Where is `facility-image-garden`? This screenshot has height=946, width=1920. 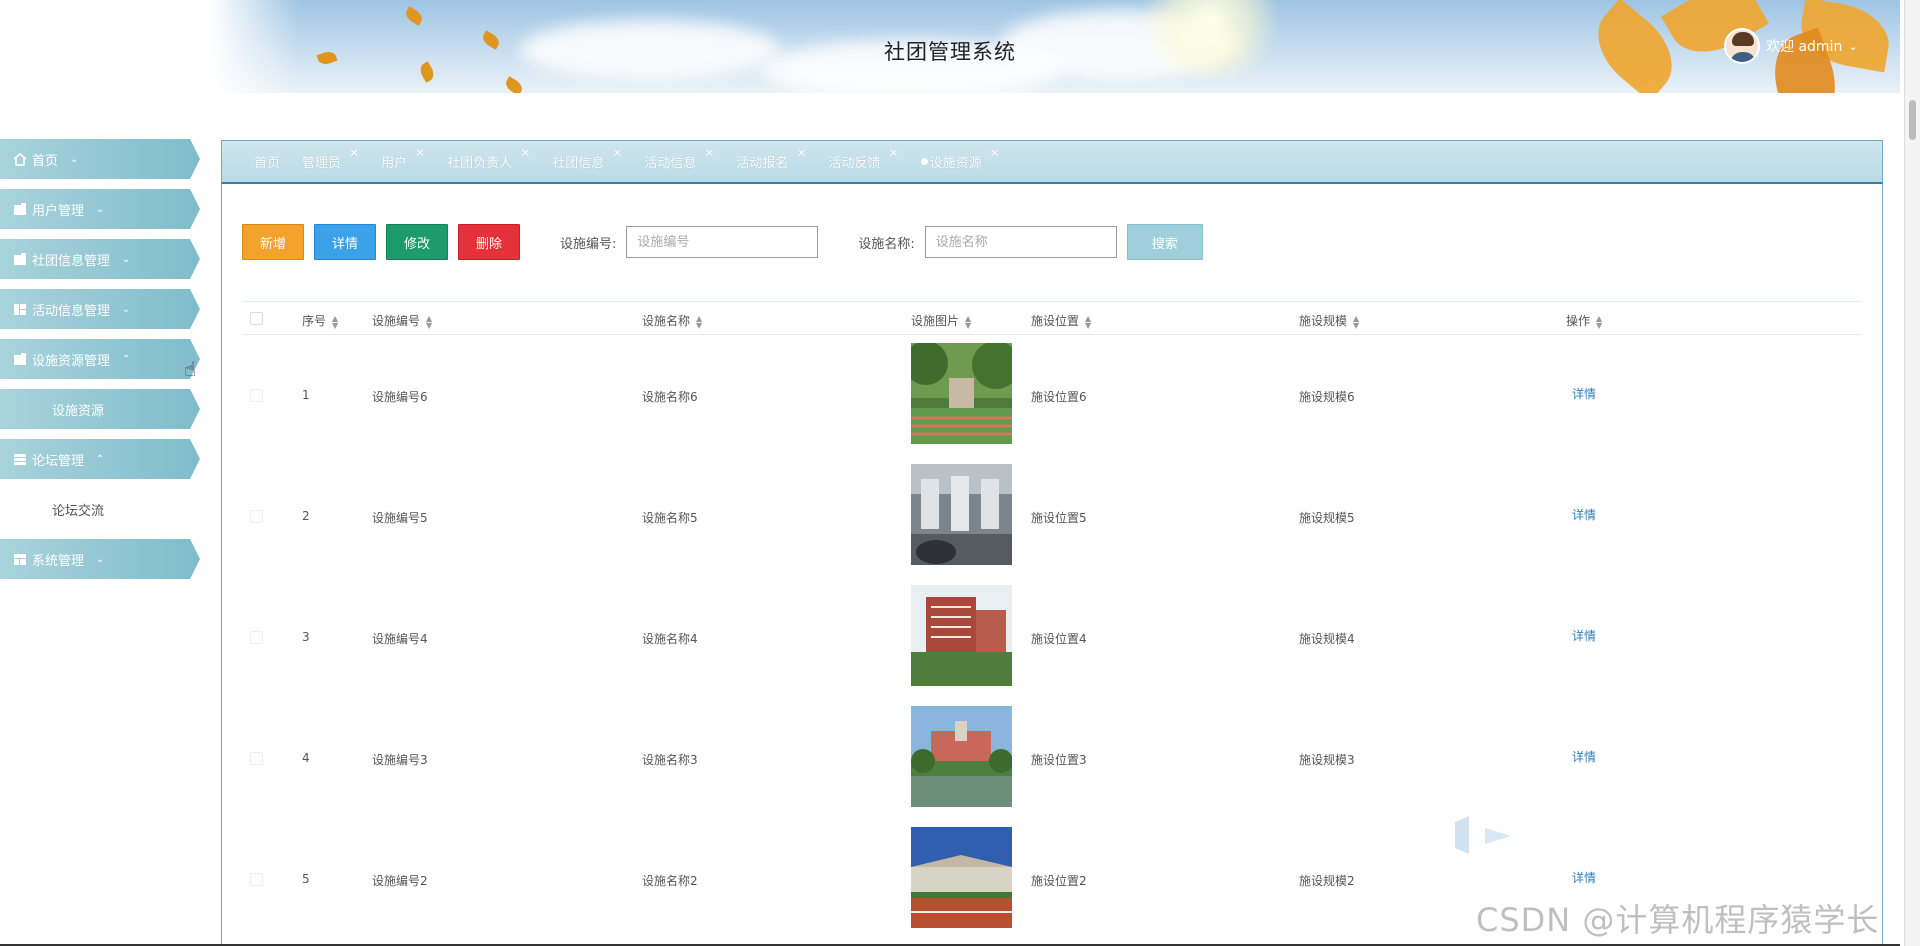
facility-image-garden is located at coordinates (961, 393).